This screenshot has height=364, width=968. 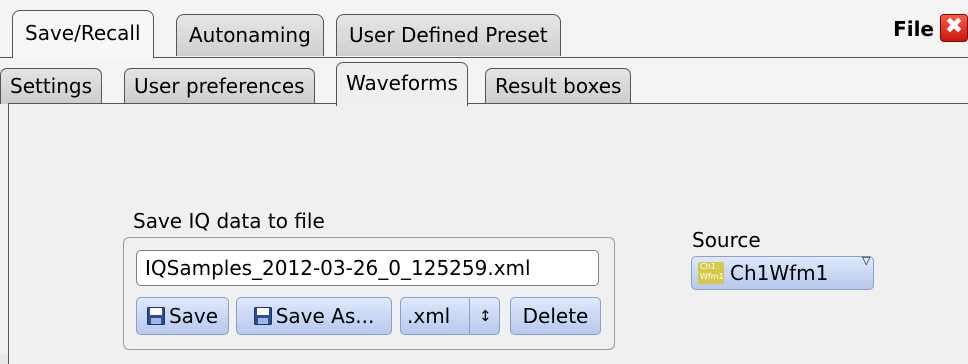 I want to click on channel-icon-text: Ch1, so click(x=708, y=266).